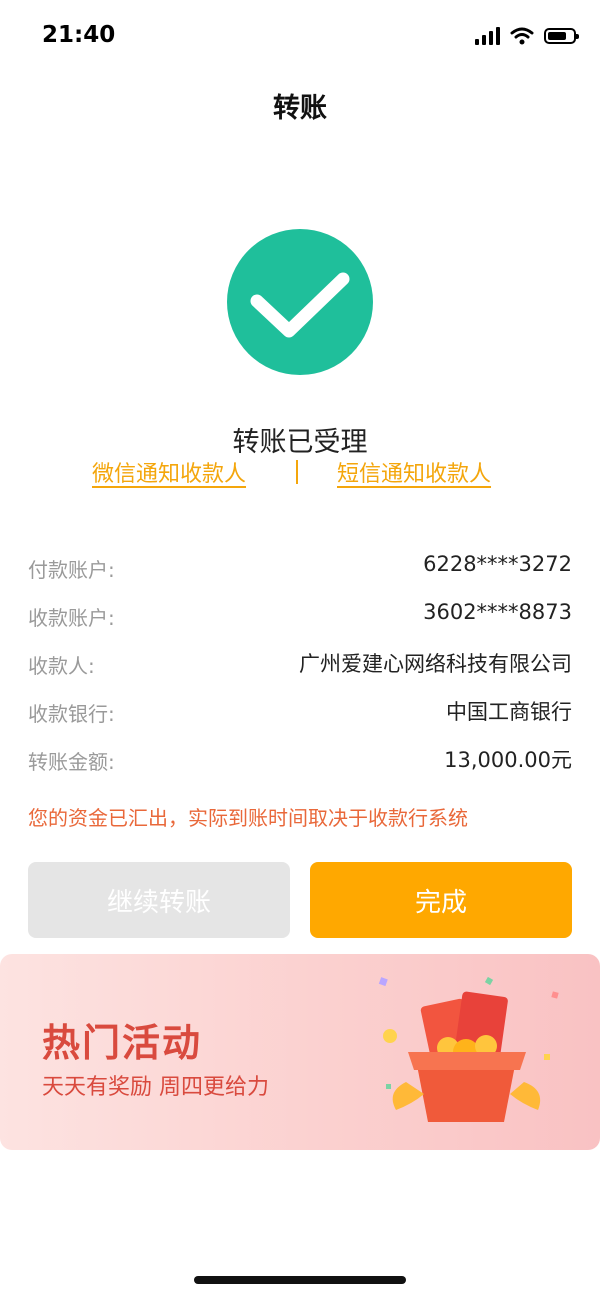 The width and height of the screenshot is (600, 1299). I want to click on status-time: 21:40, so click(79, 35).